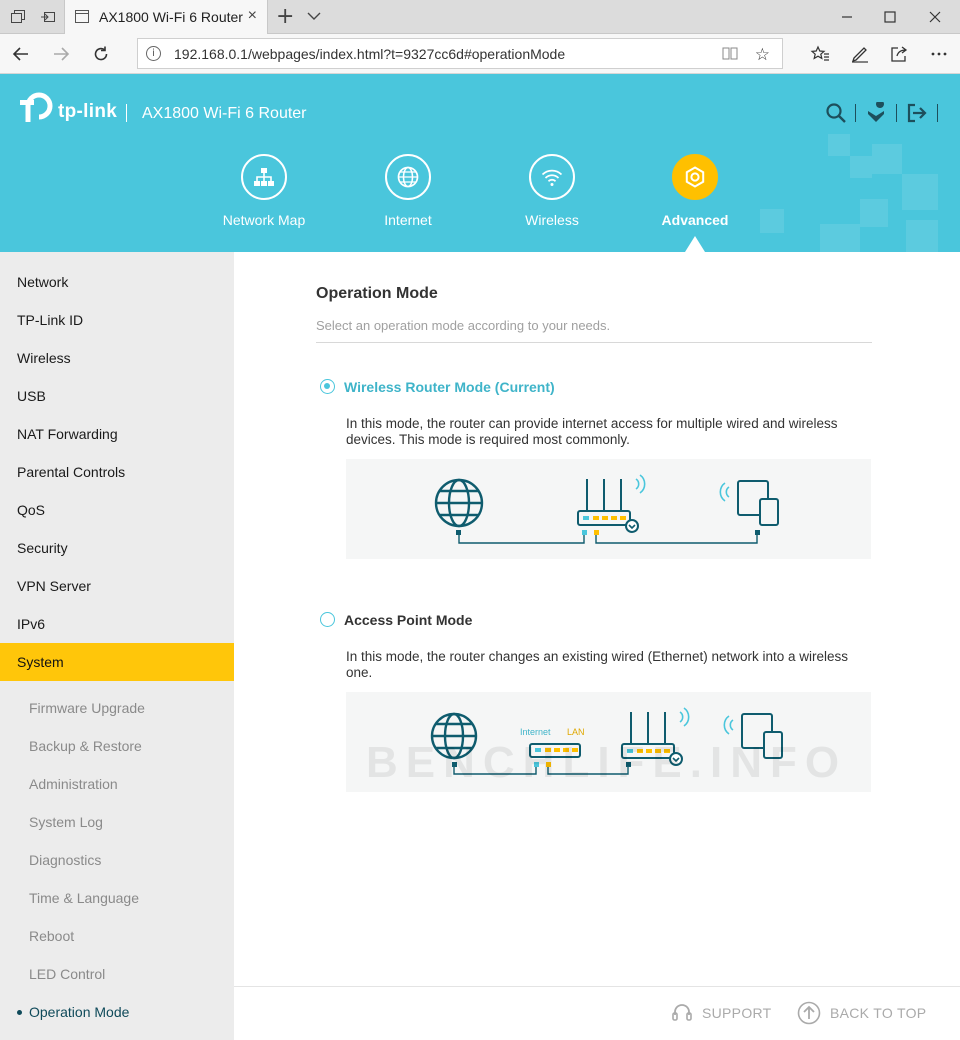  I want to click on sidebar-item-ipv6: IPv6, so click(117, 624).